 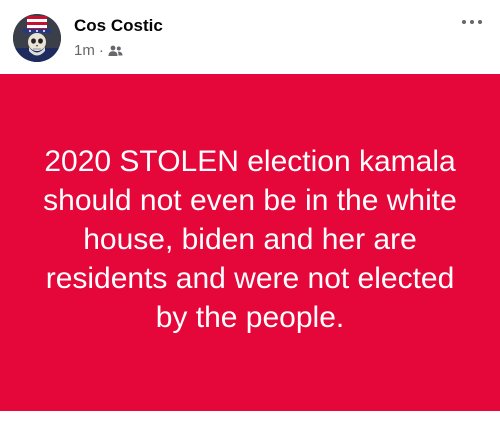 I want to click on post-meta: 1m ·, so click(x=98, y=50).